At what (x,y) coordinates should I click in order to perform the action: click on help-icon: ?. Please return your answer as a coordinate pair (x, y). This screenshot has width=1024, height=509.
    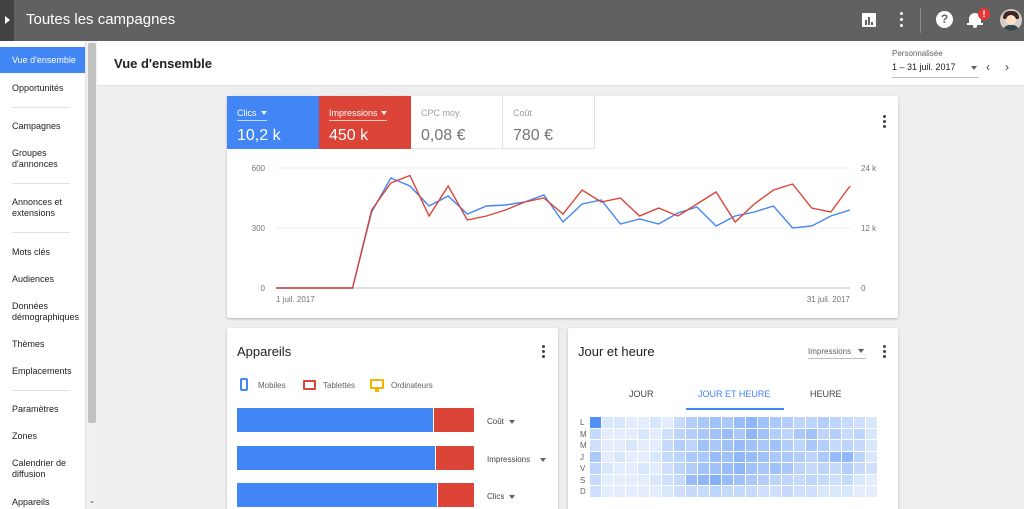
    Looking at the image, I should click on (945, 20).